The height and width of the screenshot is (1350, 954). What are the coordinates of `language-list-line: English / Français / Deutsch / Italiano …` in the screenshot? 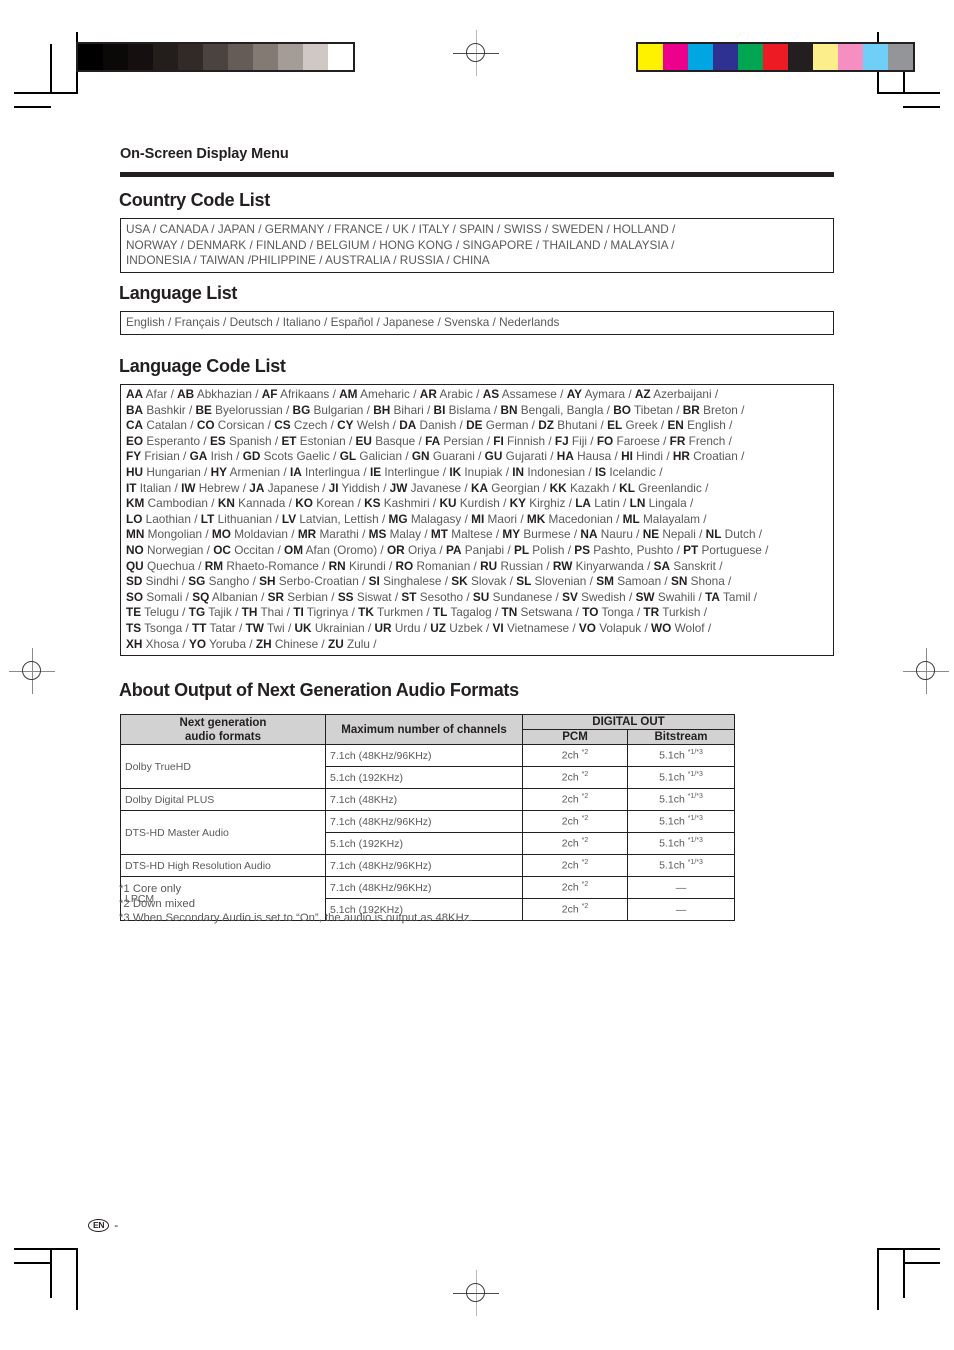 It's located at (343, 322).